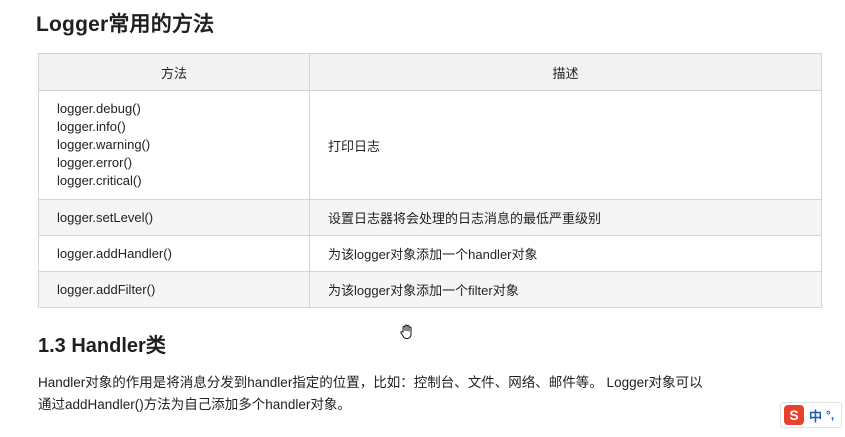  Describe the element at coordinates (794, 415) in the screenshot. I see `sogou-logo-icon: S` at that location.